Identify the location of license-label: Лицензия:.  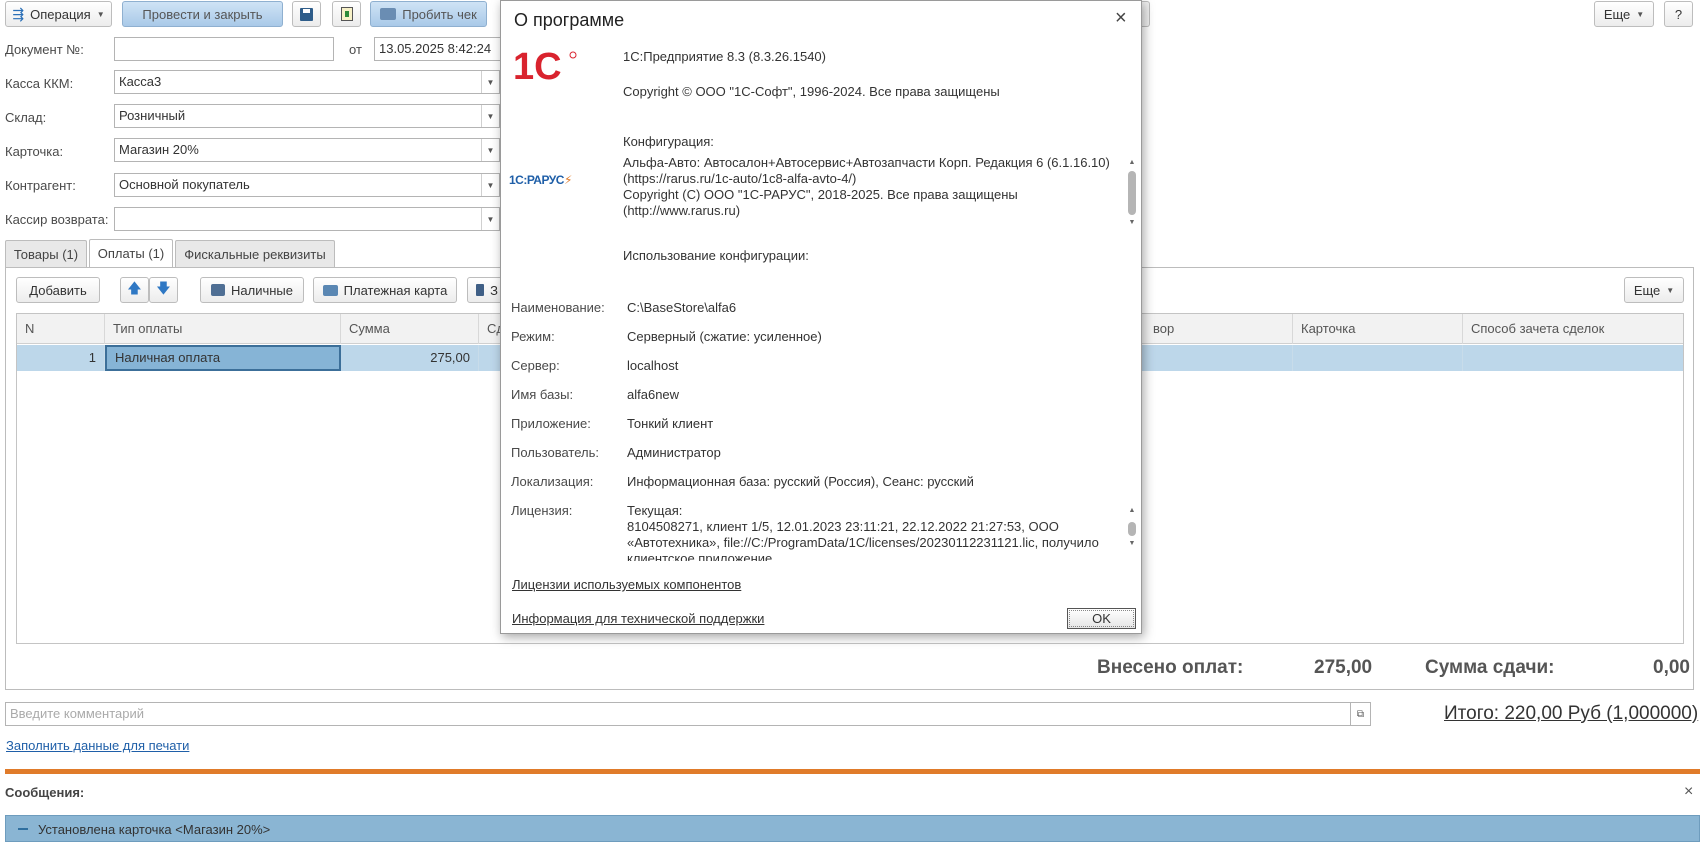
(542, 510).